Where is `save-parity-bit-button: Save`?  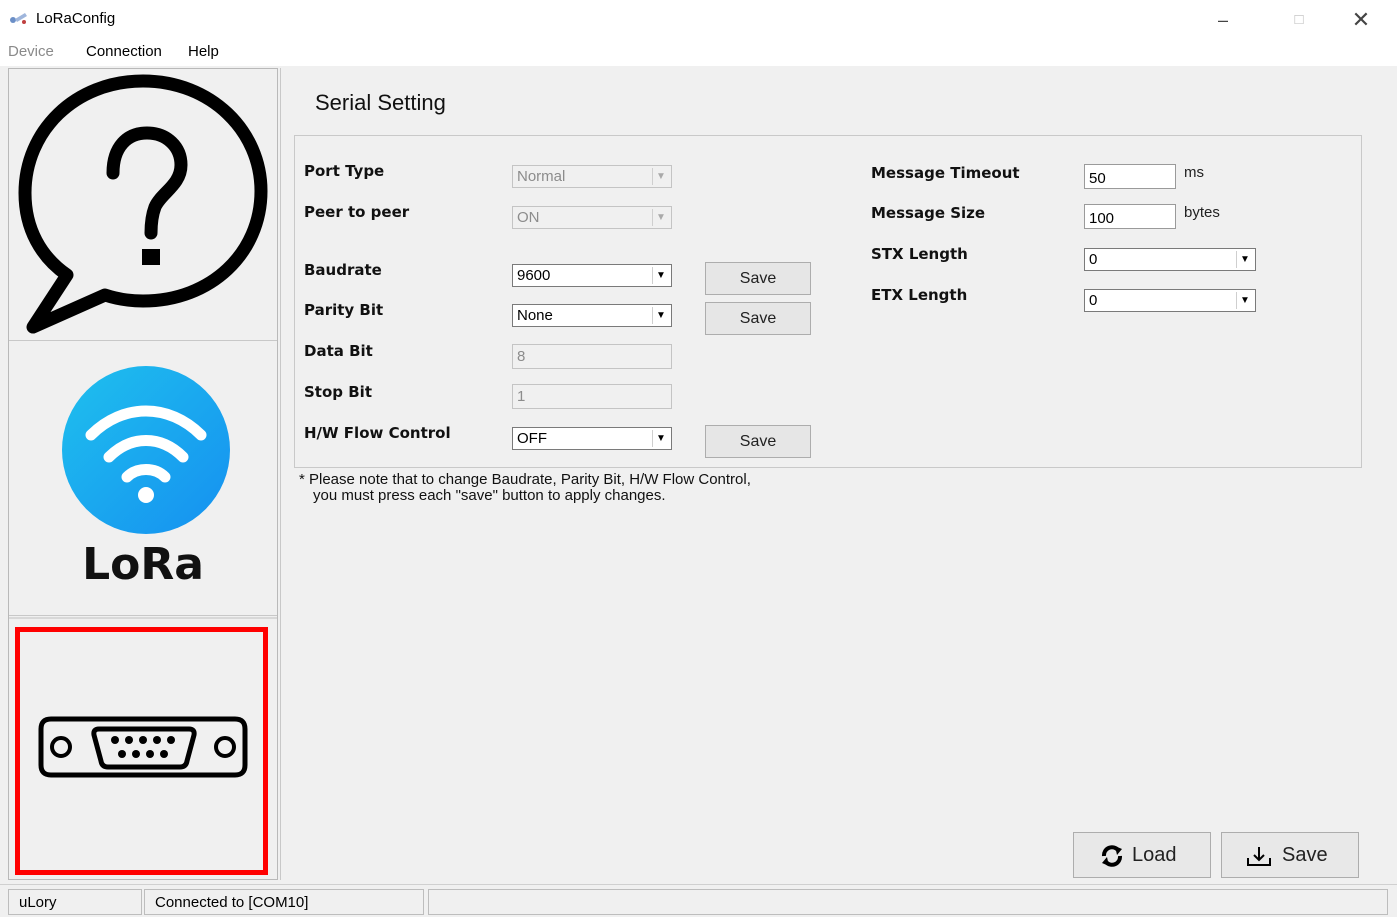 save-parity-bit-button: Save is located at coordinates (758, 318).